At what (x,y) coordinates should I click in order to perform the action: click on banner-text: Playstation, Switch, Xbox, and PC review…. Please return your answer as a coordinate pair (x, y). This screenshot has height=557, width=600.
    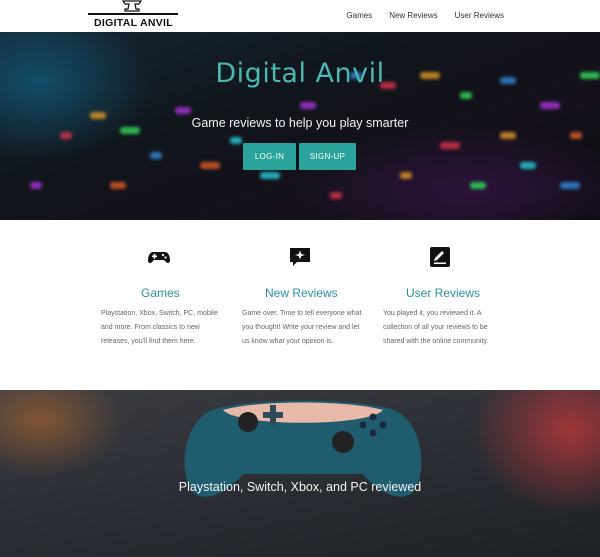
    Looking at the image, I should click on (300, 487).